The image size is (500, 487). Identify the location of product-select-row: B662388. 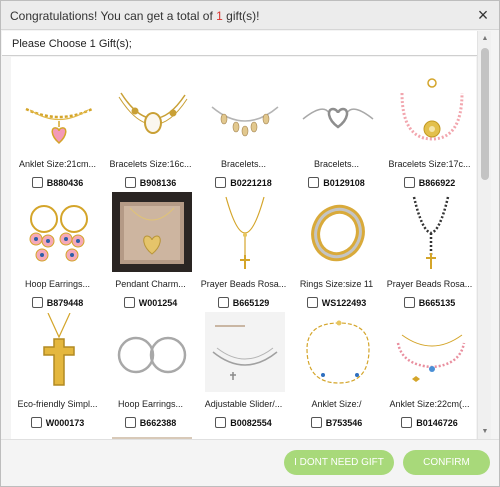
(150, 422).